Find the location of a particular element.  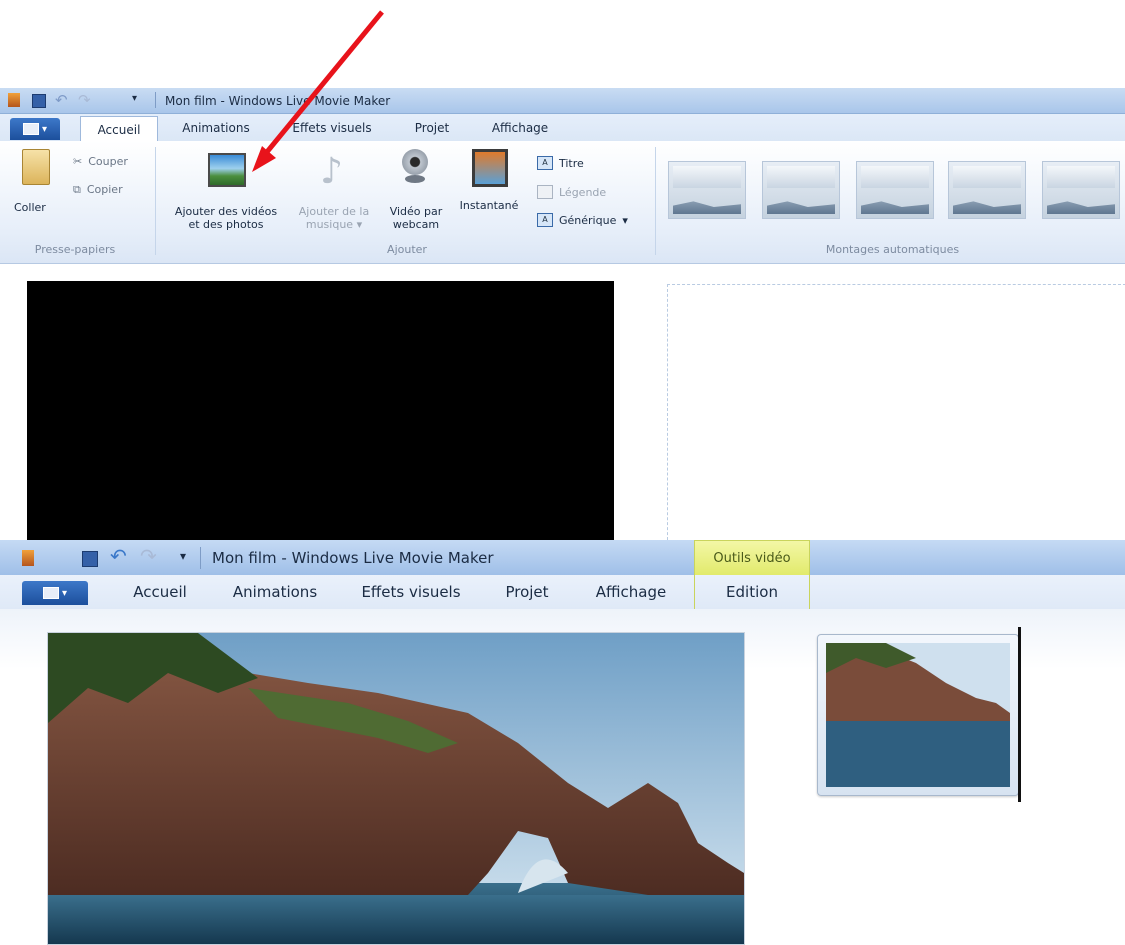

add-videos-photos-label-2: et des photos is located at coordinates (226, 224).